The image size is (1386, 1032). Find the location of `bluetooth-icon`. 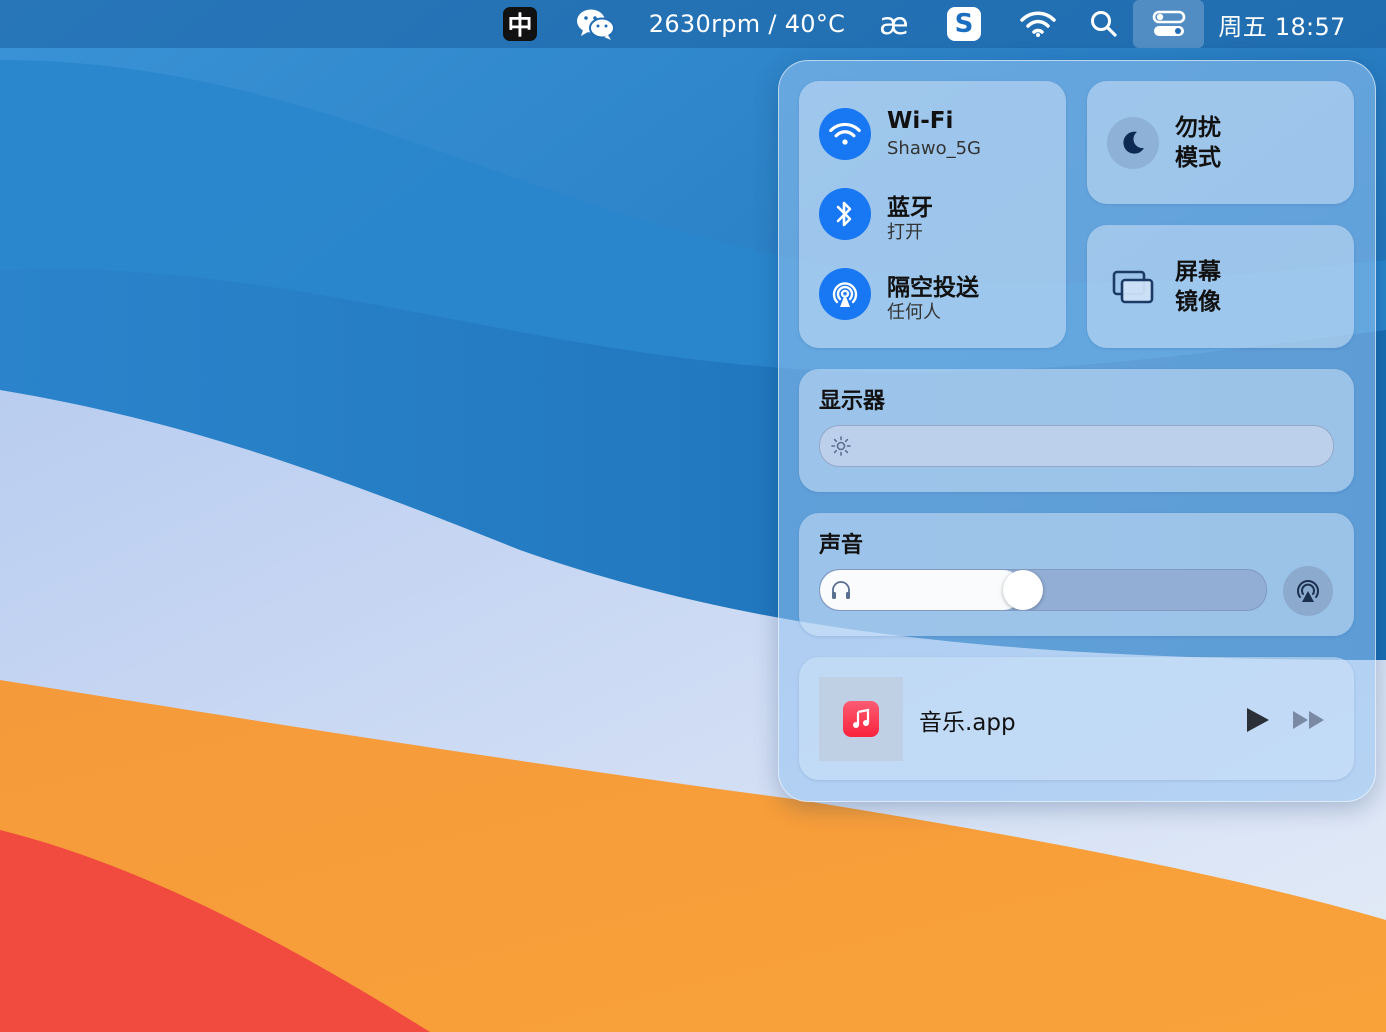

bluetooth-icon is located at coordinates (845, 214).